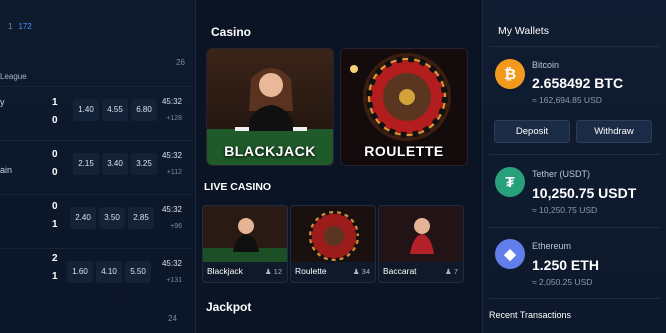  Describe the element at coordinates (578, 83) in the screenshot. I see `bitcoin-balance: 2.658492 BTC` at that location.